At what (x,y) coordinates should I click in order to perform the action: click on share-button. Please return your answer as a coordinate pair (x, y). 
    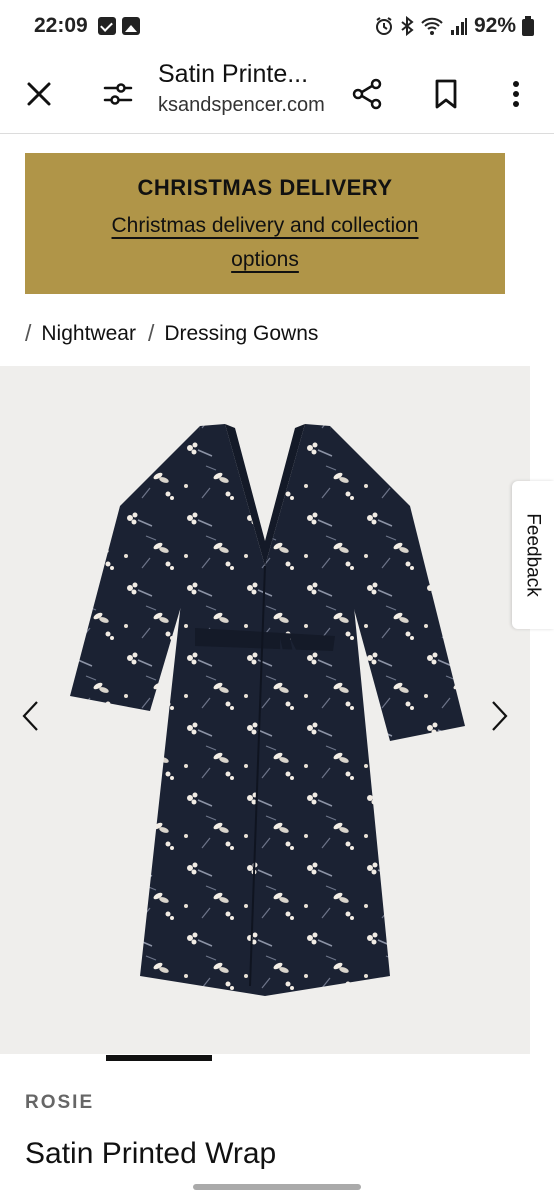
    Looking at the image, I should click on (368, 94).